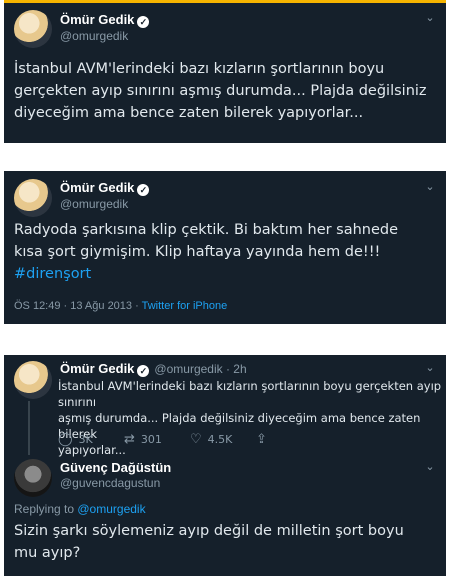 The width and height of the screenshot is (450, 576). I want to click on heart-icon: ♡, so click(196, 439).